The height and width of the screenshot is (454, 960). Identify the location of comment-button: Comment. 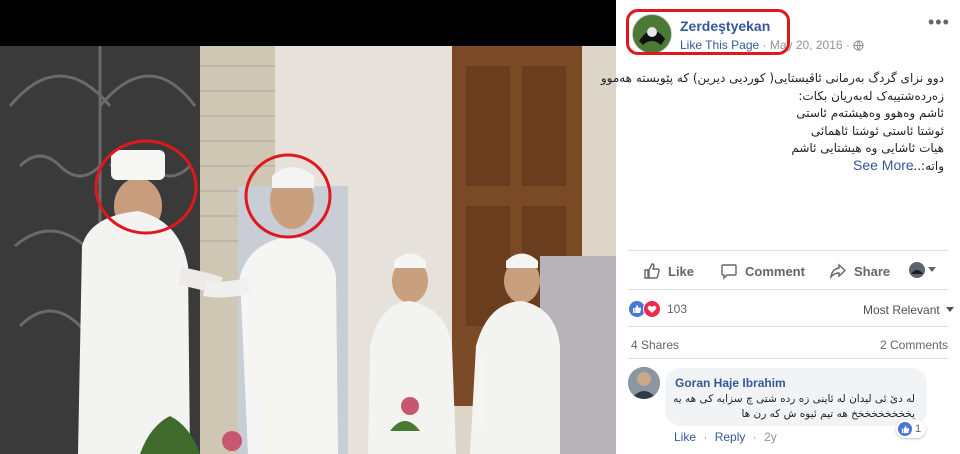
(762, 271).